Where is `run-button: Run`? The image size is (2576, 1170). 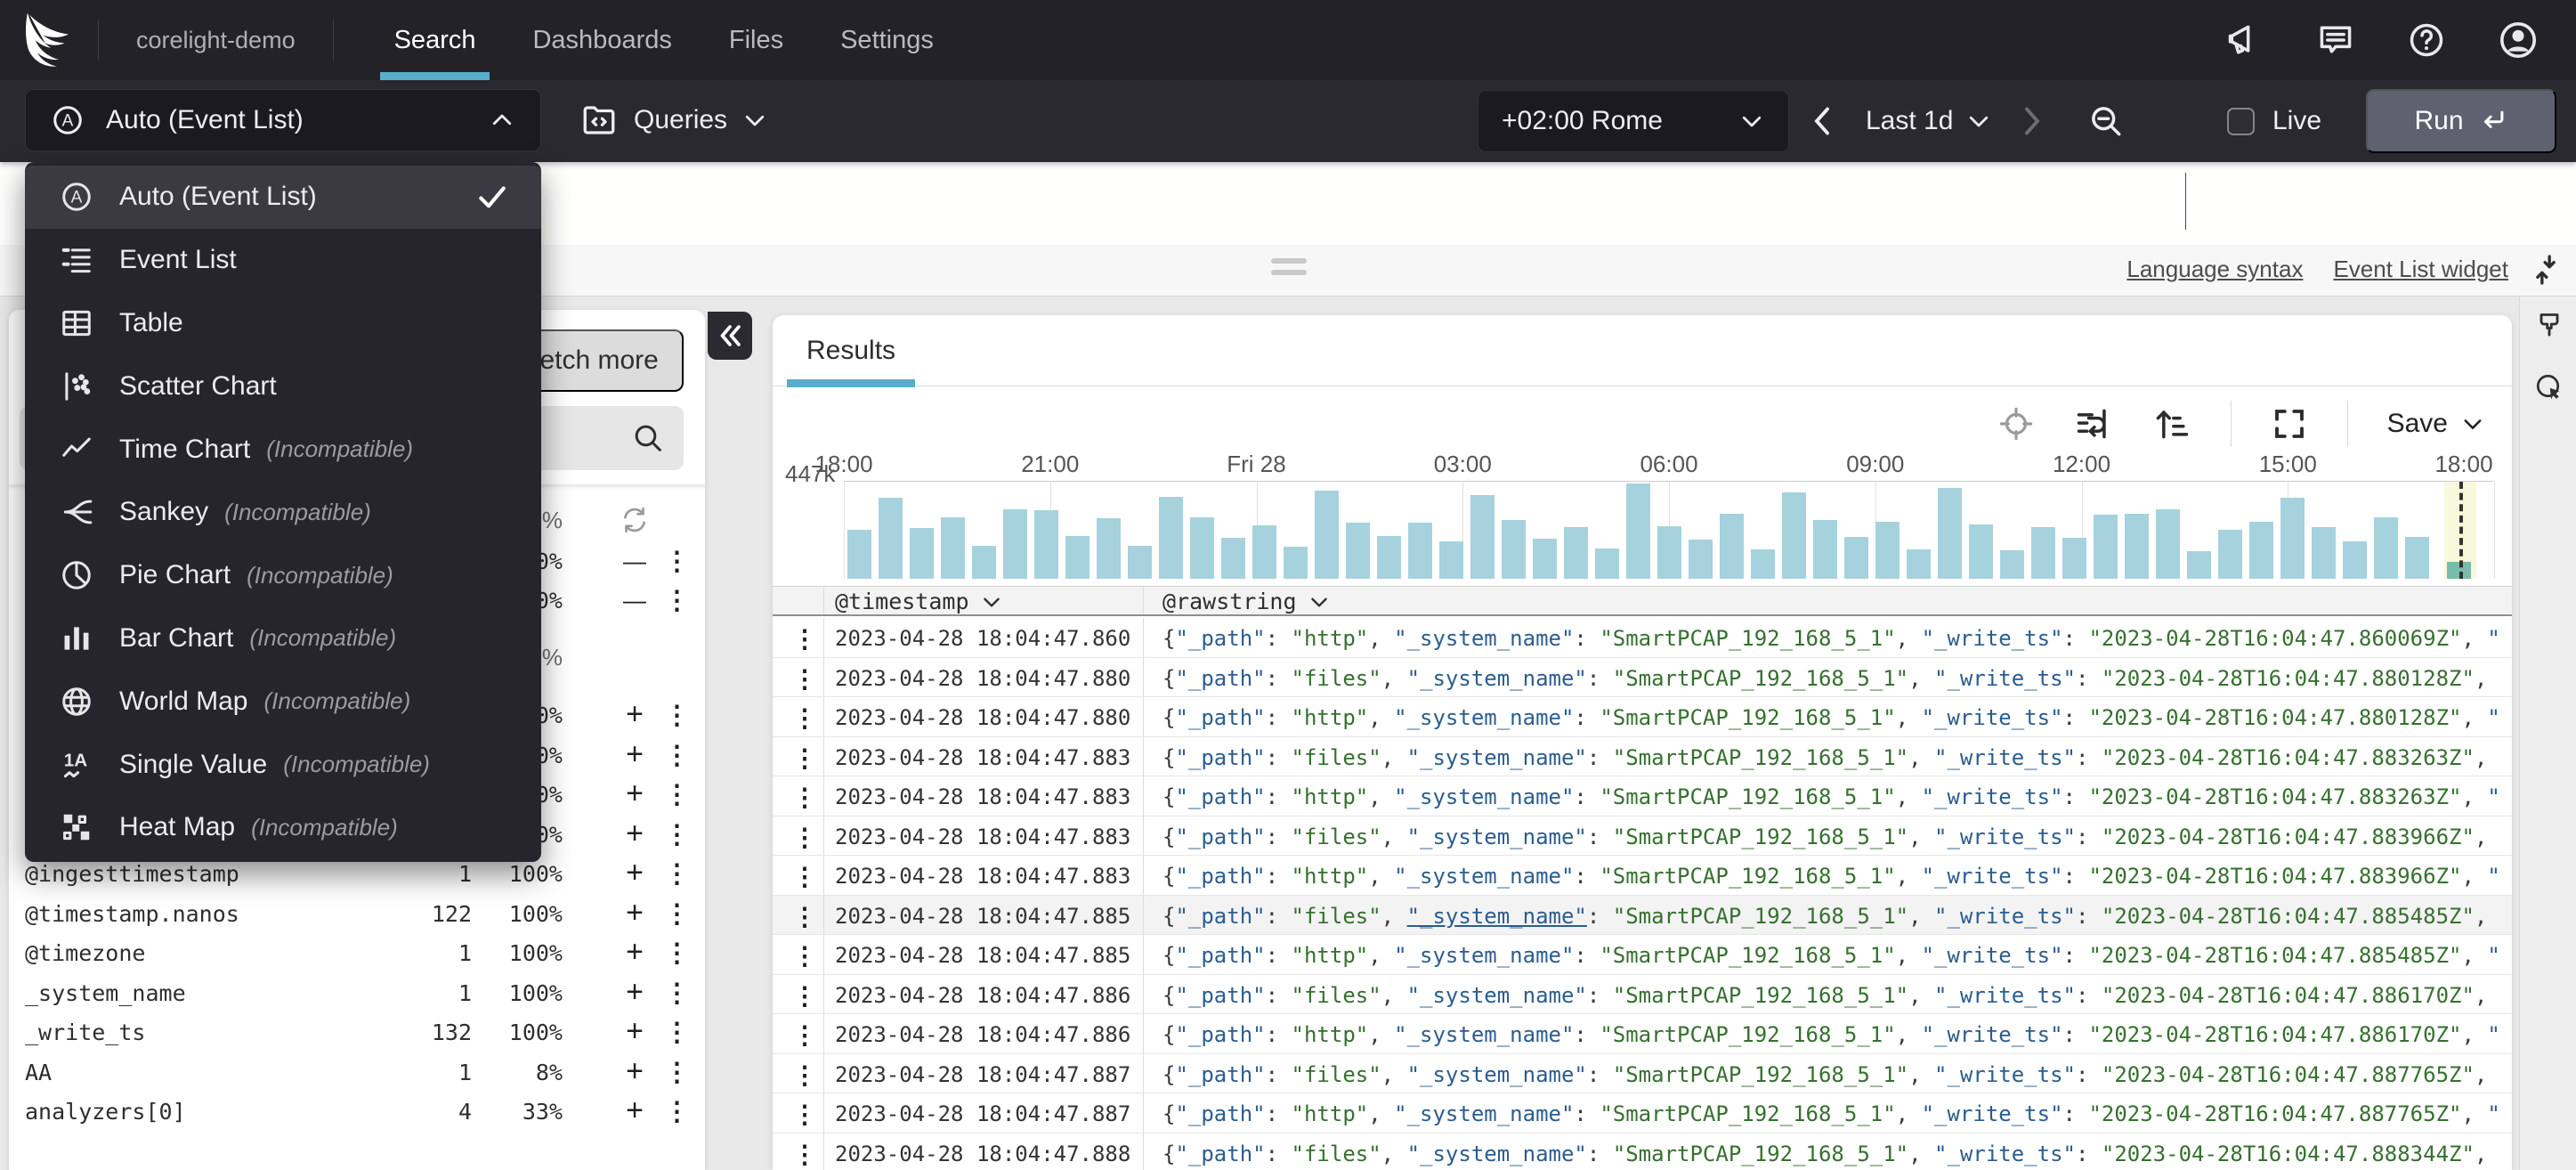 run-button: Run is located at coordinates (2461, 121).